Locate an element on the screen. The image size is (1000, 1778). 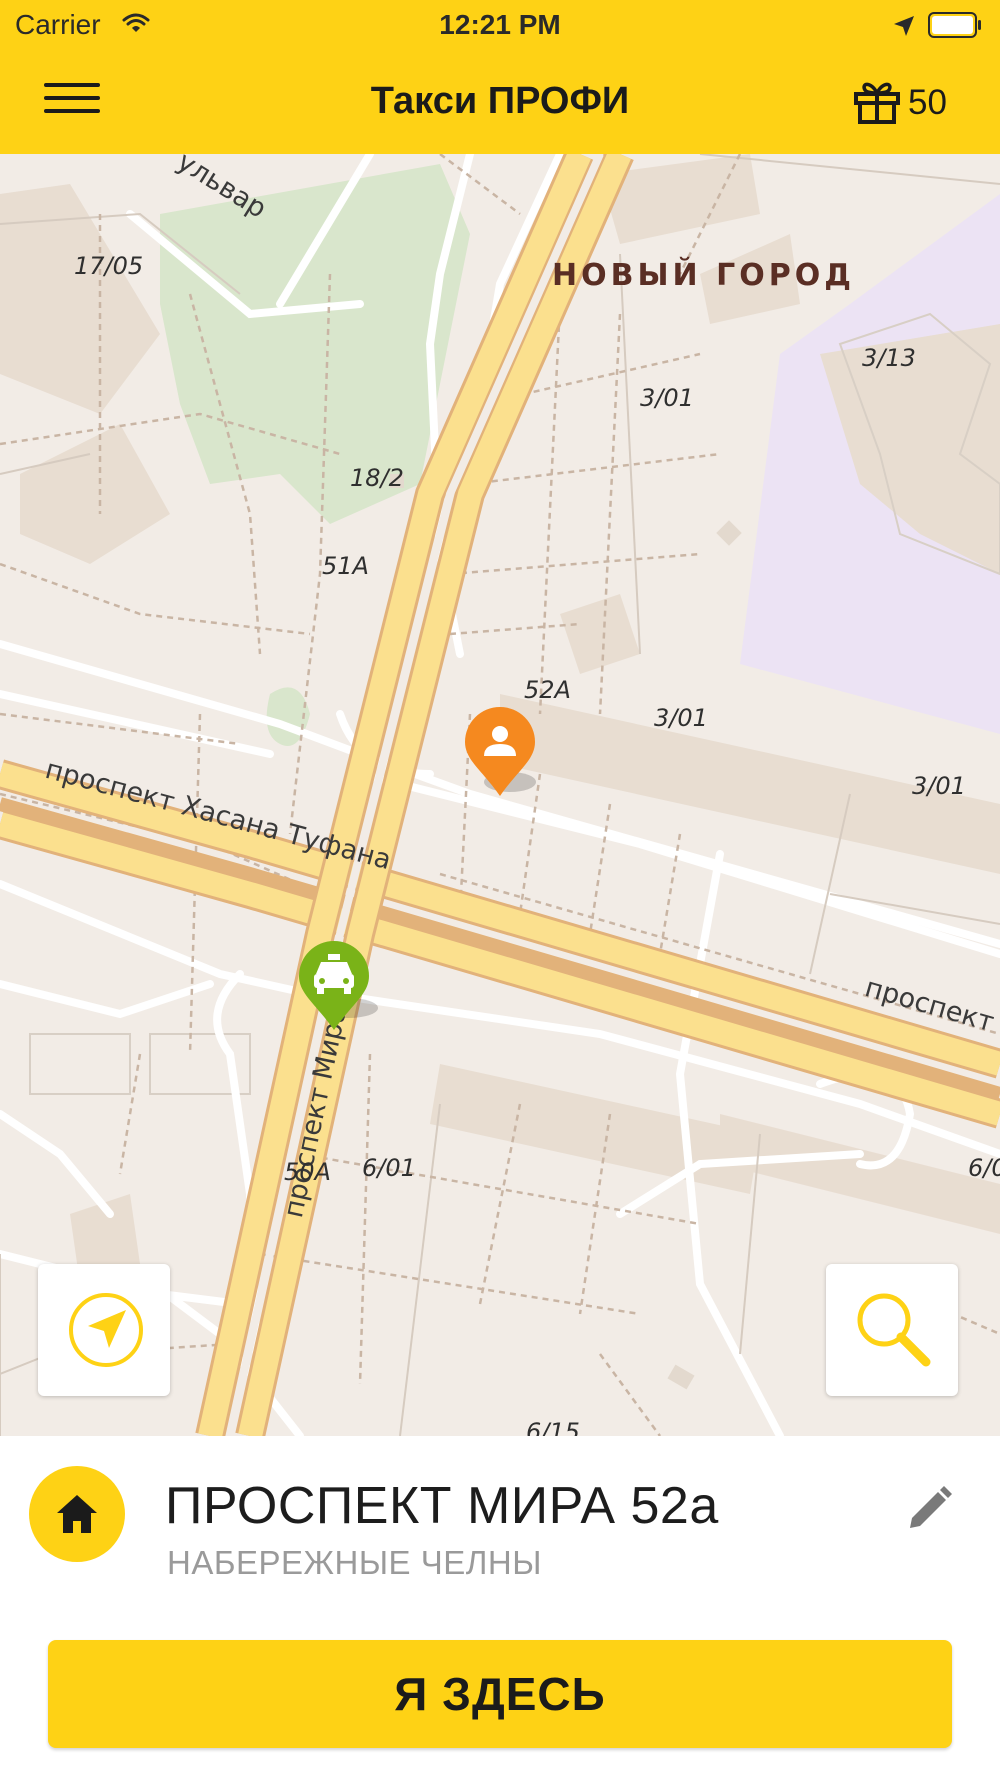
user-location-pin is located at coordinates (502, 756).